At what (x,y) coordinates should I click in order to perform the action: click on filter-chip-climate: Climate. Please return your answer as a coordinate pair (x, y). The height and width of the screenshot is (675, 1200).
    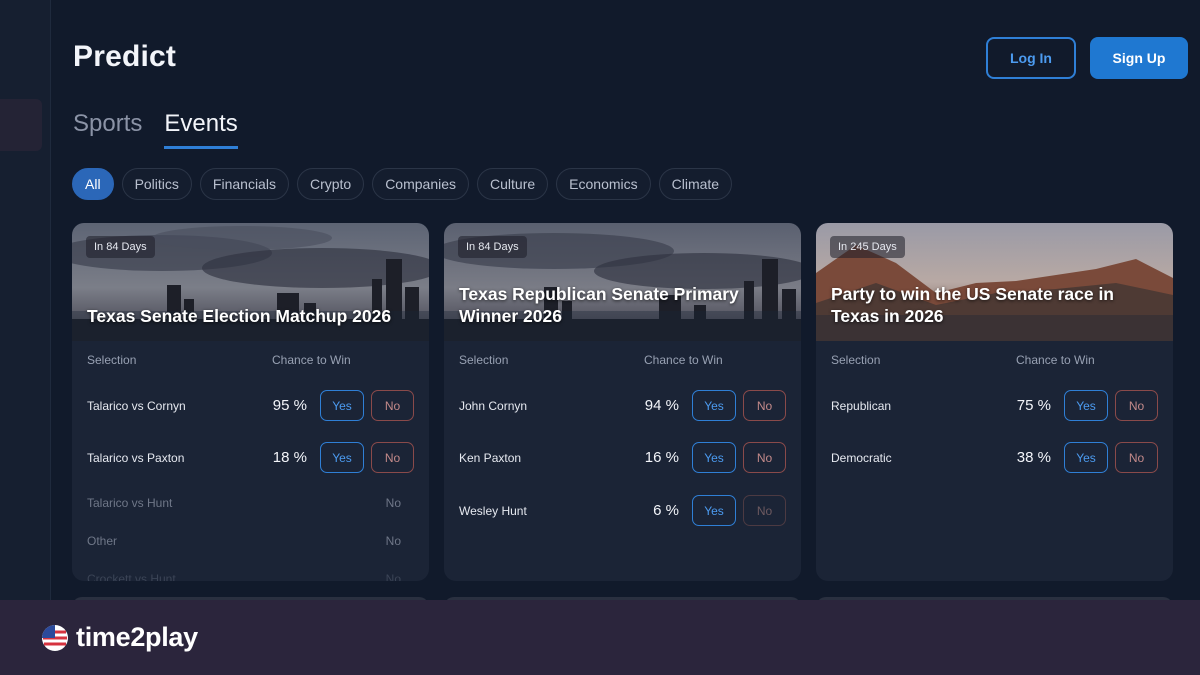
    Looking at the image, I should click on (695, 184).